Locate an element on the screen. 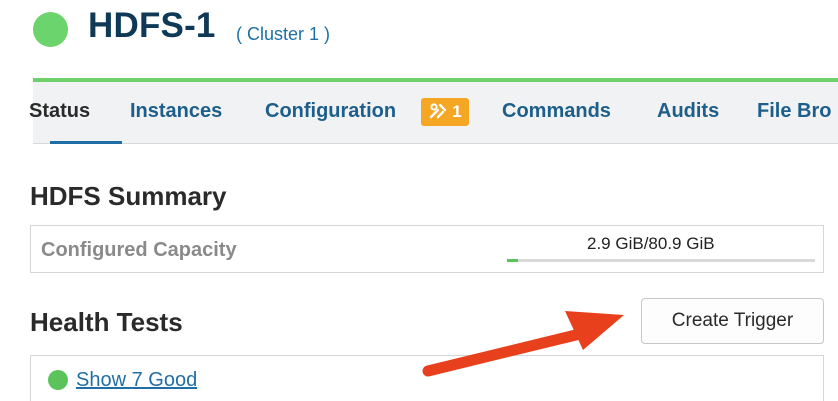 The width and height of the screenshot is (838, 401). show-good-link: Show 7 Good is located at coordinates (136, 380).